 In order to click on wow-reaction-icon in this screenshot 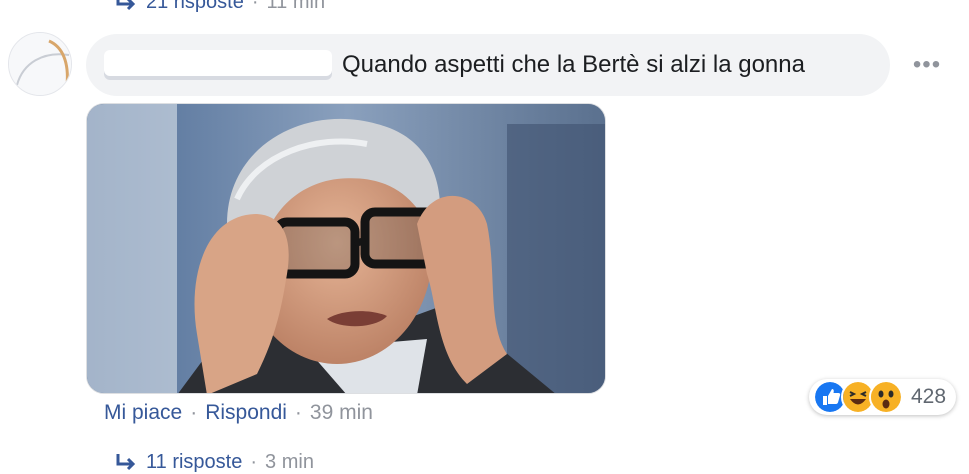, I will do `click(886, 397)`.